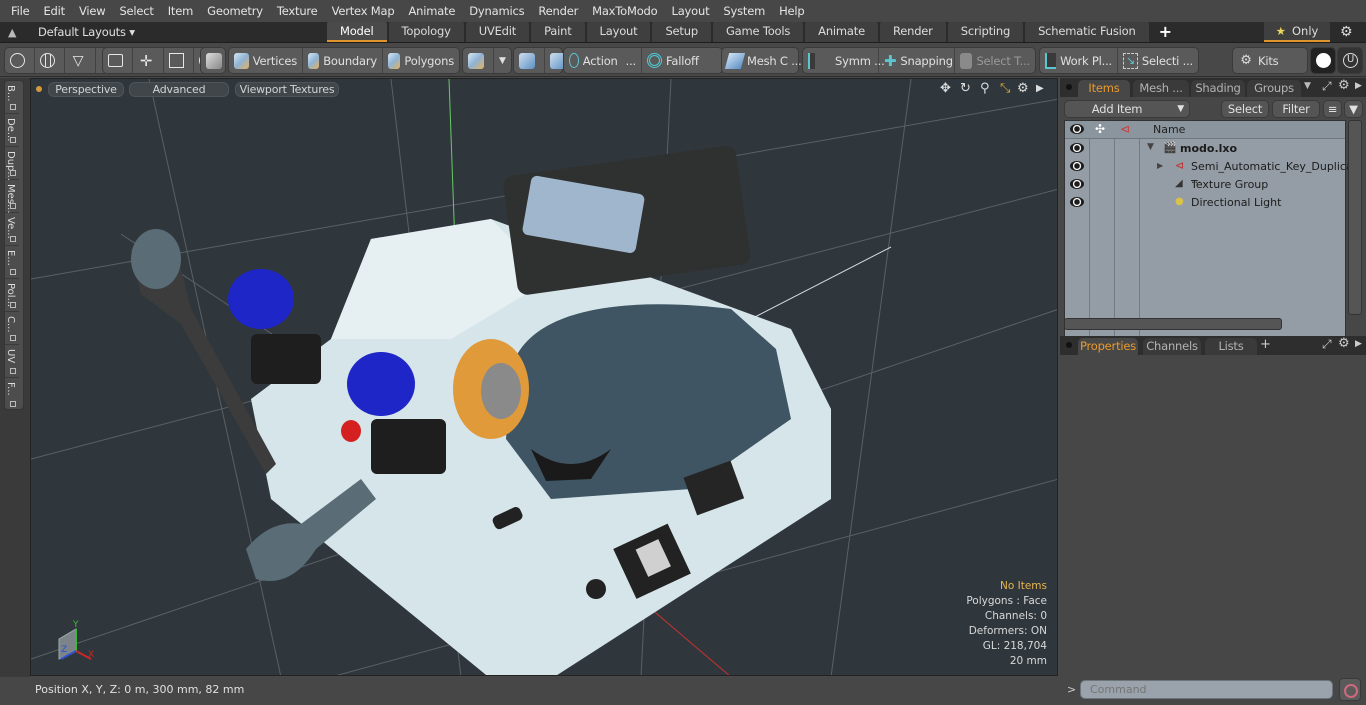  What do you see at coordinates (1274, 88) in the screenshot?
I see `tab-groups: Groups` at bounding box center [1274, 88].